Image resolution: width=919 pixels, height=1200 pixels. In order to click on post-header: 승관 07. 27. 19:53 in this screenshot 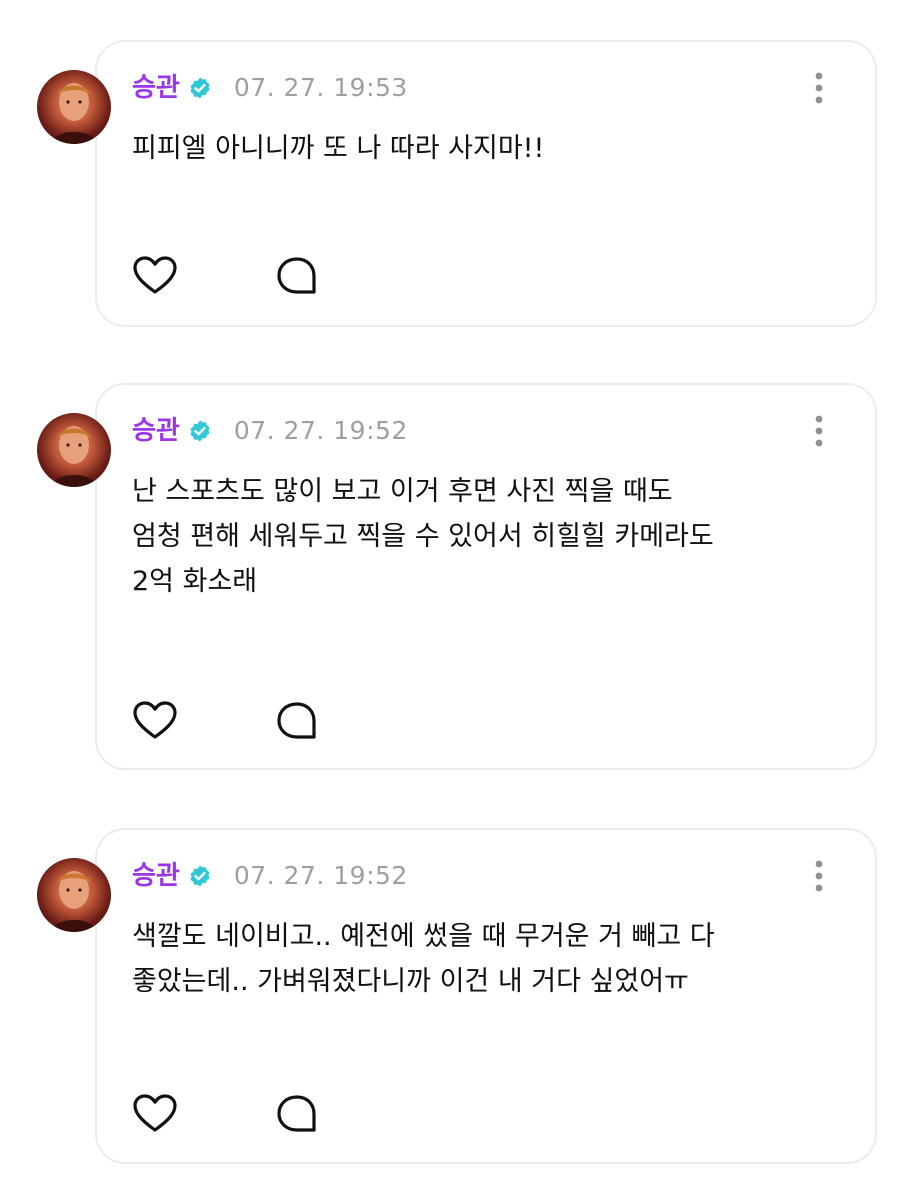, I will do `click(270, 88)`.